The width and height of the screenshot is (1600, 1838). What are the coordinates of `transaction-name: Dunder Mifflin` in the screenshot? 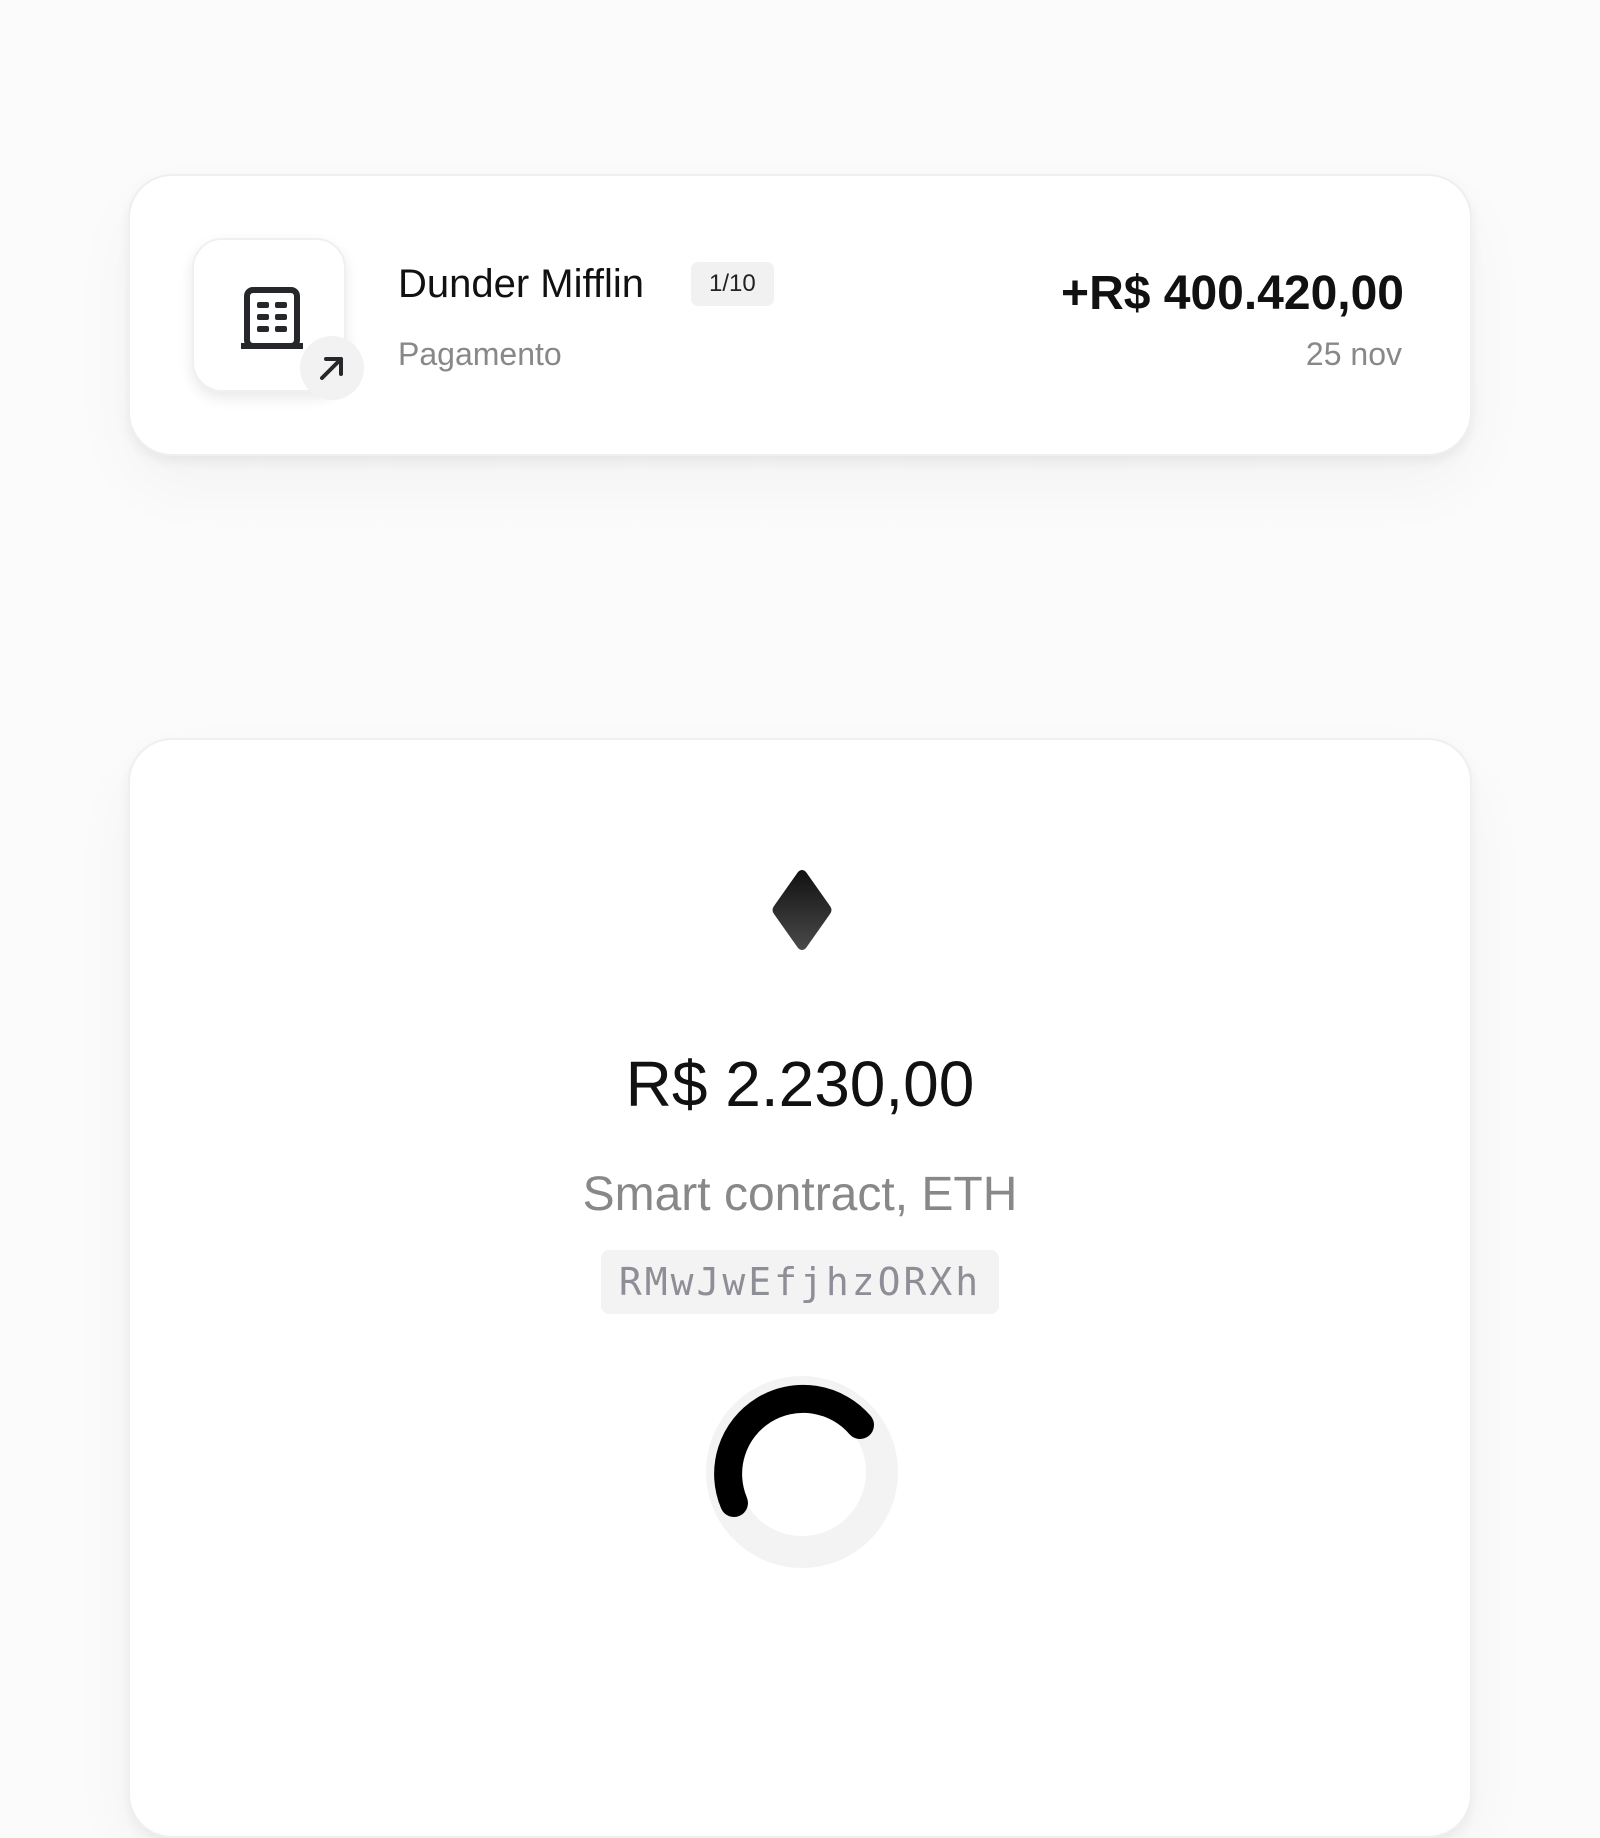 It's located at (521, 284).